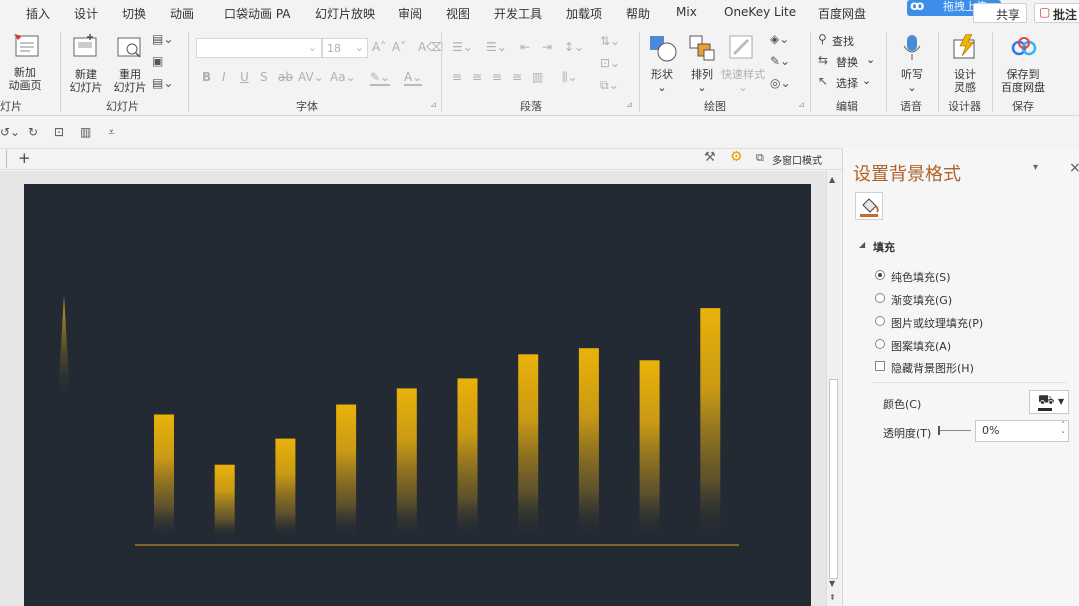 Image resolution: width=1079 pixels, height=606 pixels. Describe the element at coordinates (710, 157) in the screenshot. I see `pin-icon: ⚒` at that location.